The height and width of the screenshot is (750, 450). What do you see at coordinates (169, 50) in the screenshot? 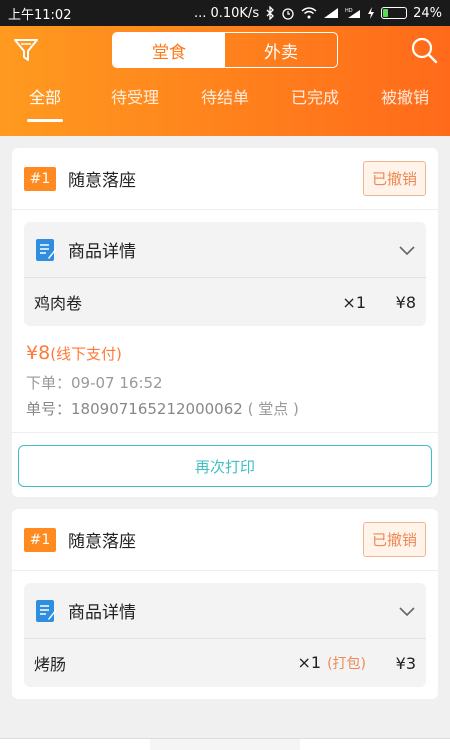
I see `segment-dine-in: 堂食` at bounding box center [169, 50].